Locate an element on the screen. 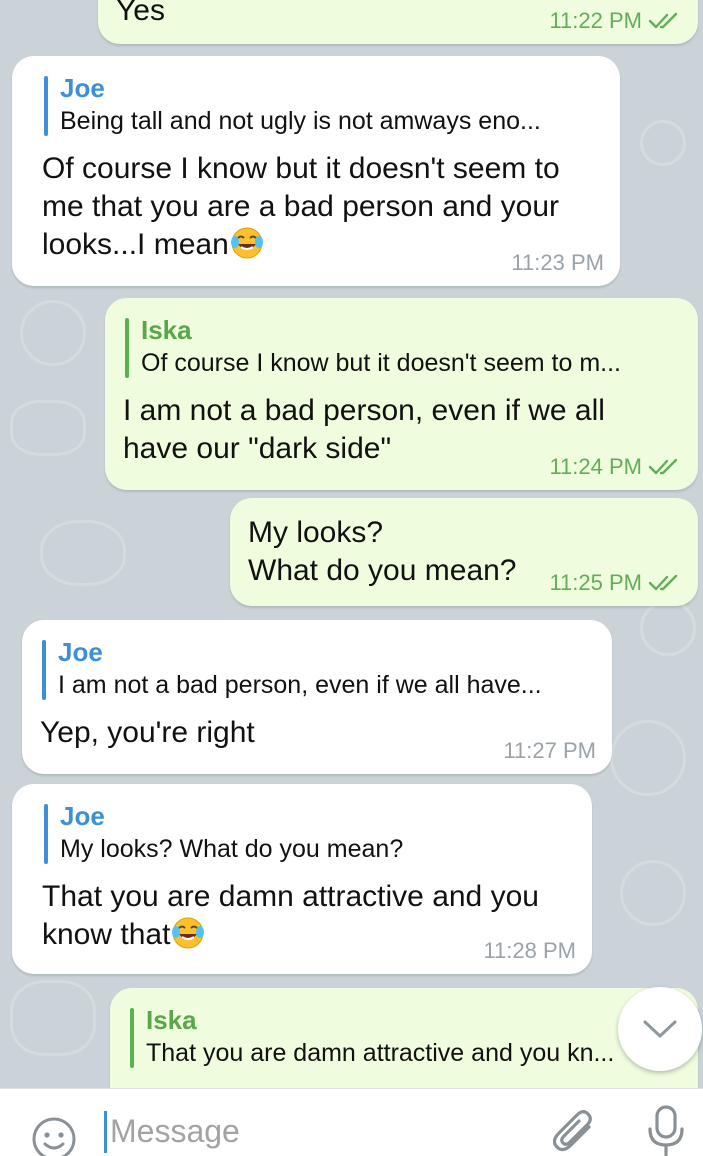  message-meta: 11:23 PM is located at coordinates (557, 263).